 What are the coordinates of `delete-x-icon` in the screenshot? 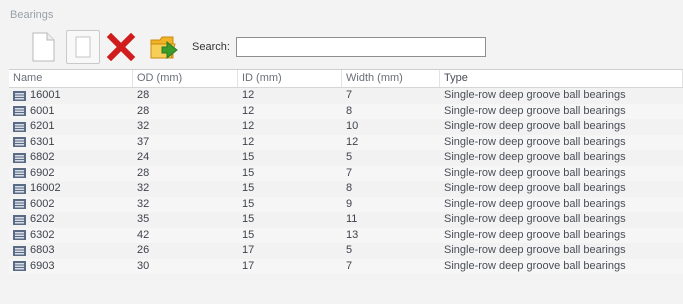 It's located at (121, 47).